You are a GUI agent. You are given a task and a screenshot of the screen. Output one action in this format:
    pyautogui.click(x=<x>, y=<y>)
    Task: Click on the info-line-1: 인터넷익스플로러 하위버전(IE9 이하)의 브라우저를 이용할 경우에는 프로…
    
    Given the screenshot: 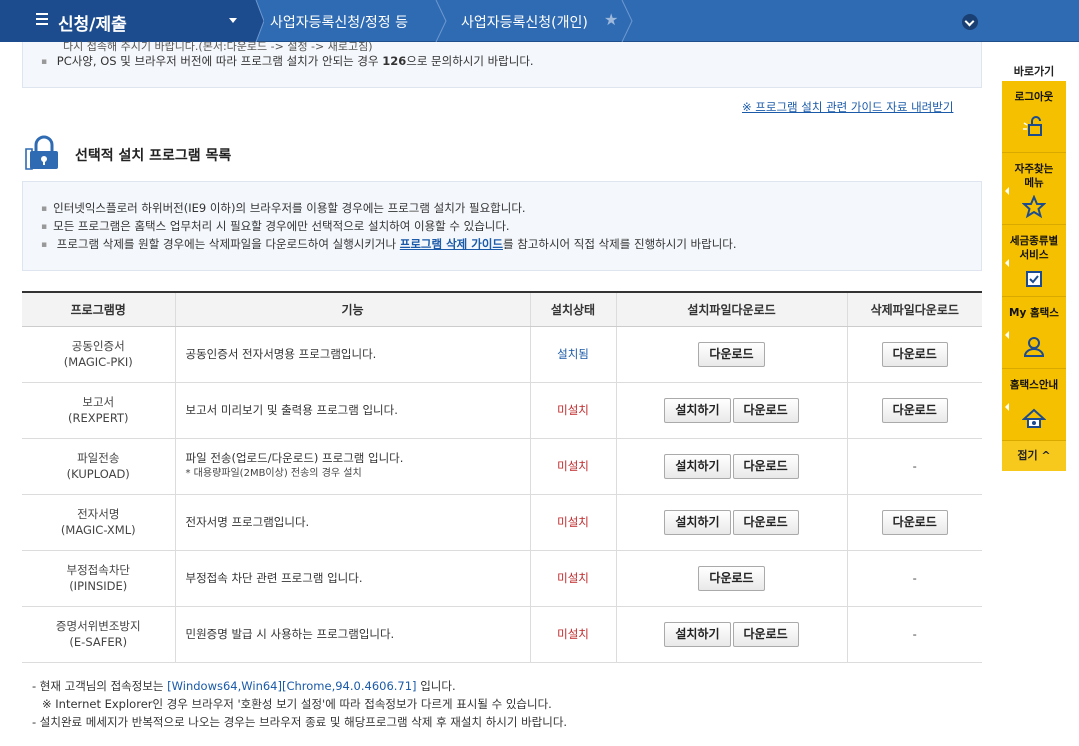 What is the action you would take?
    pyautogui.click(x=283, y=208)
    